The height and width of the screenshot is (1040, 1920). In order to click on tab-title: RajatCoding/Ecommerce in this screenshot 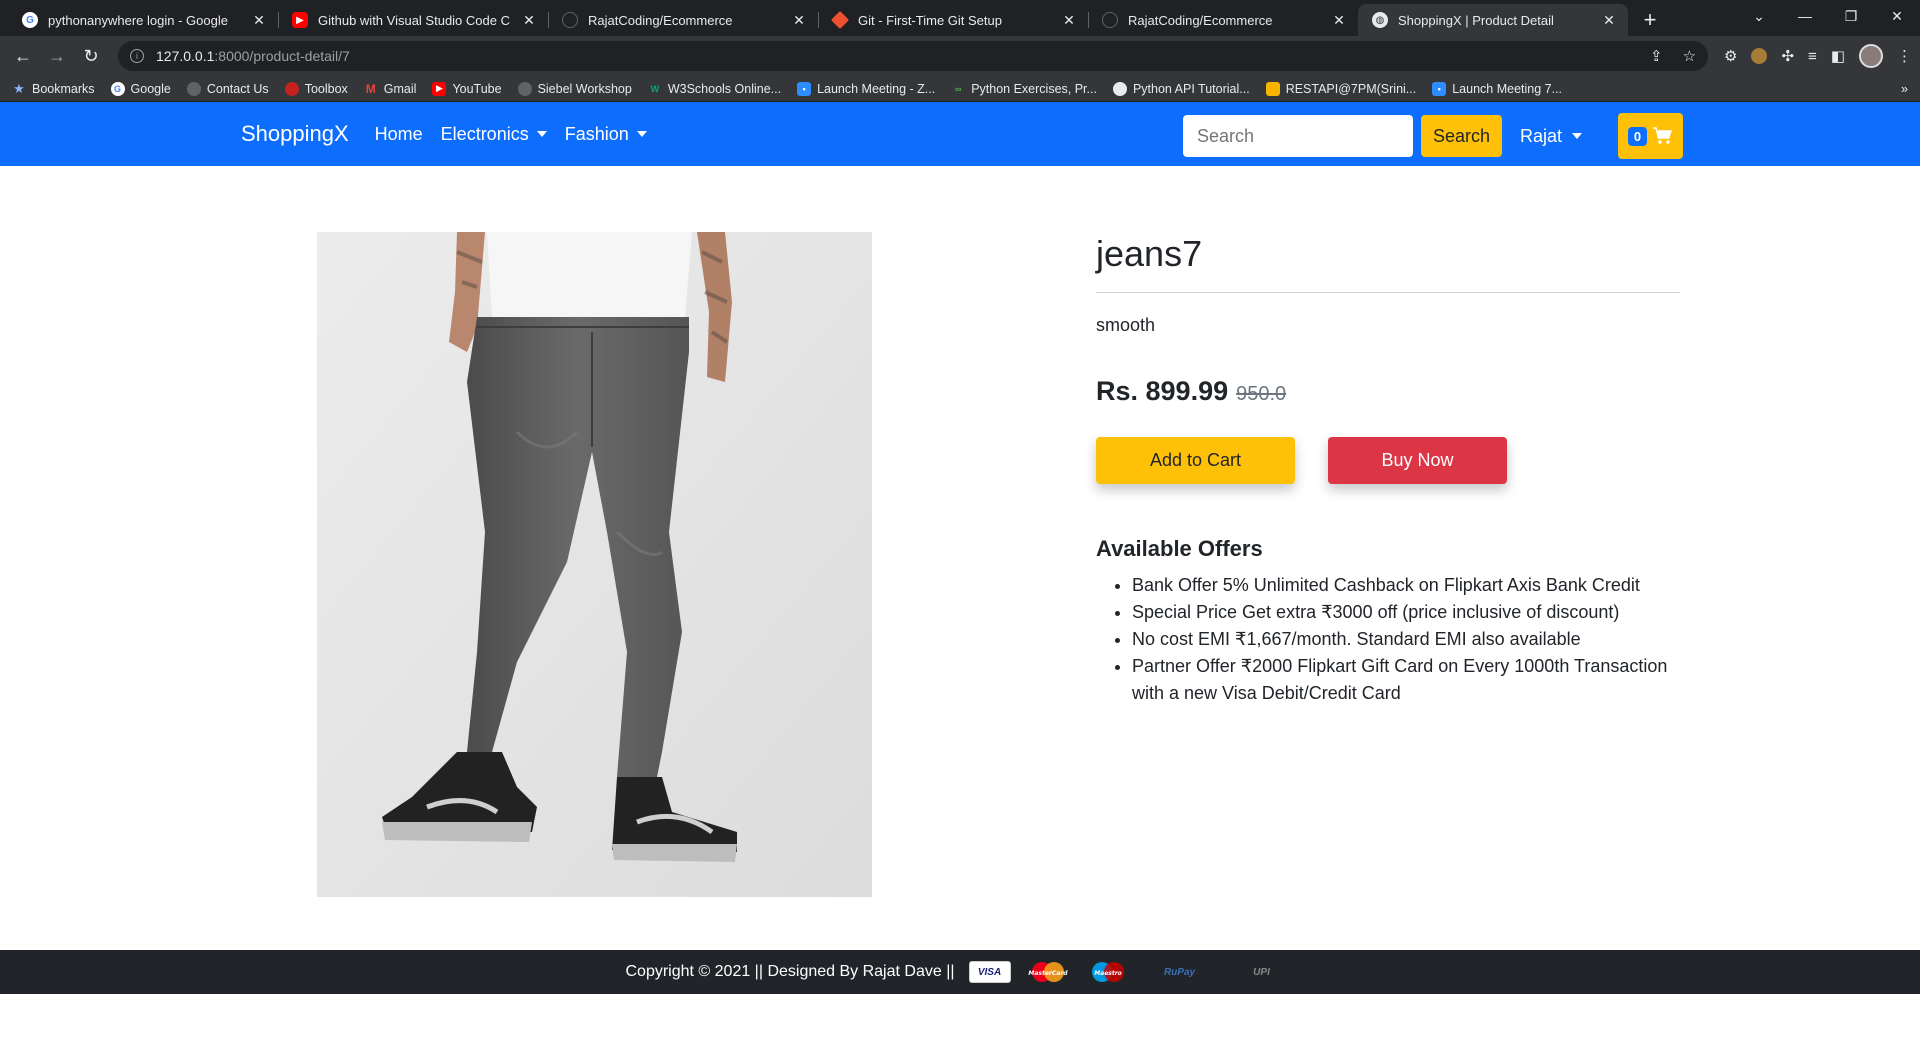, I will do `click(660, 20)`.